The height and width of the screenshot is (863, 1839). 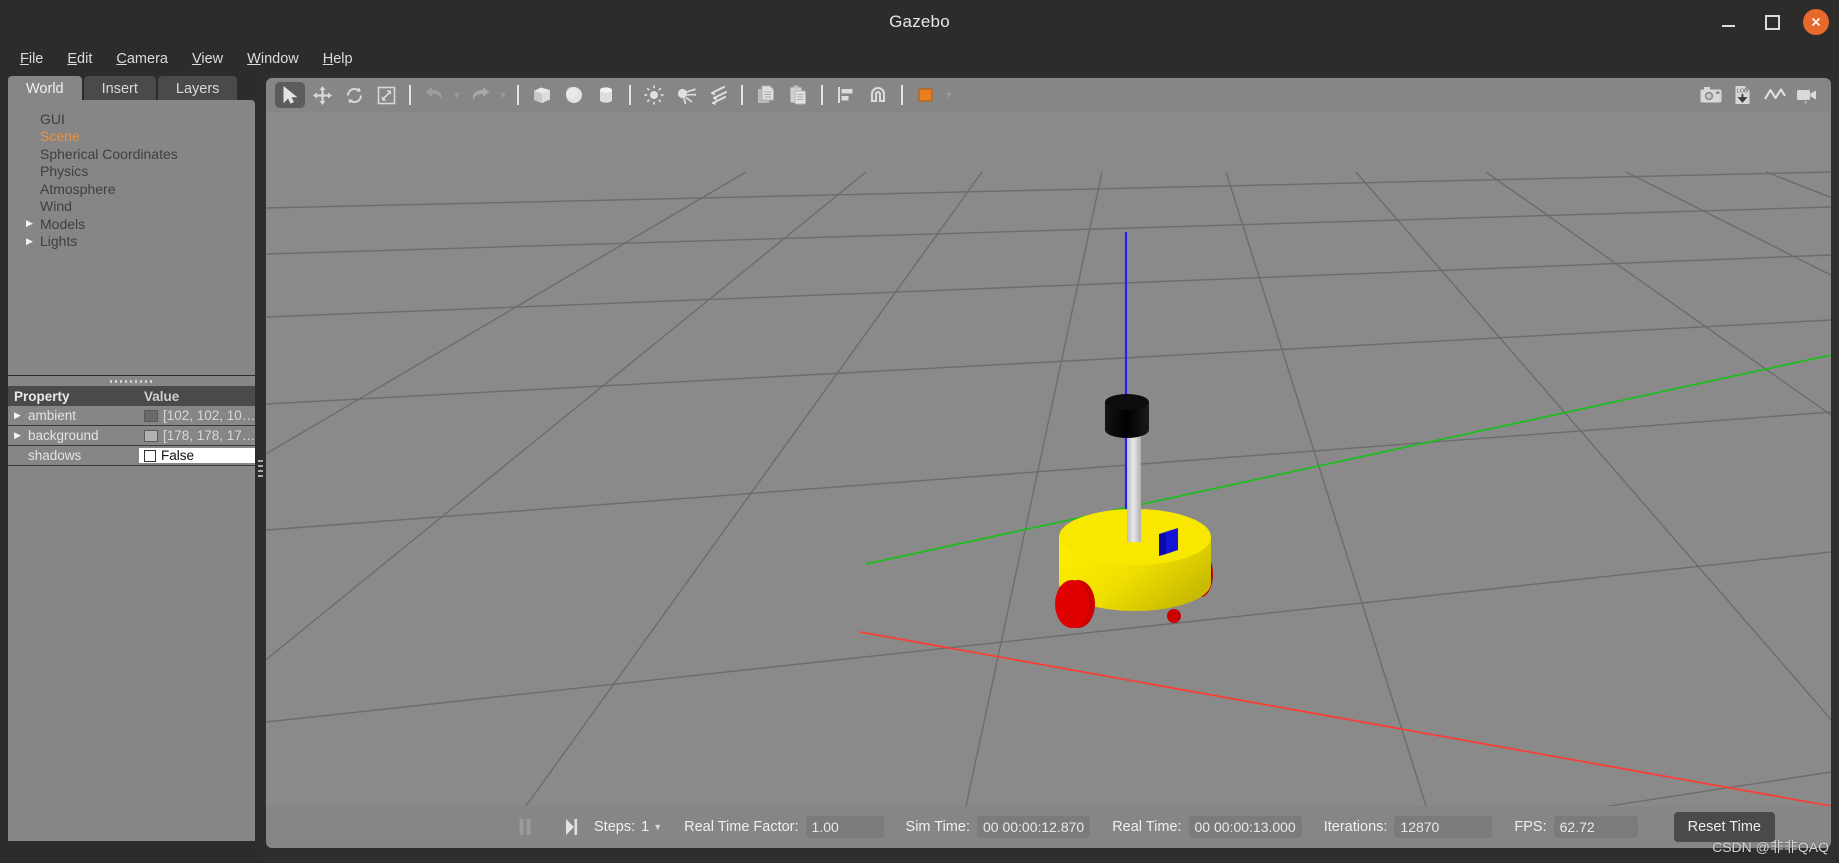 I want to click on insert-directional-light-button, so click(x=718, y=95).